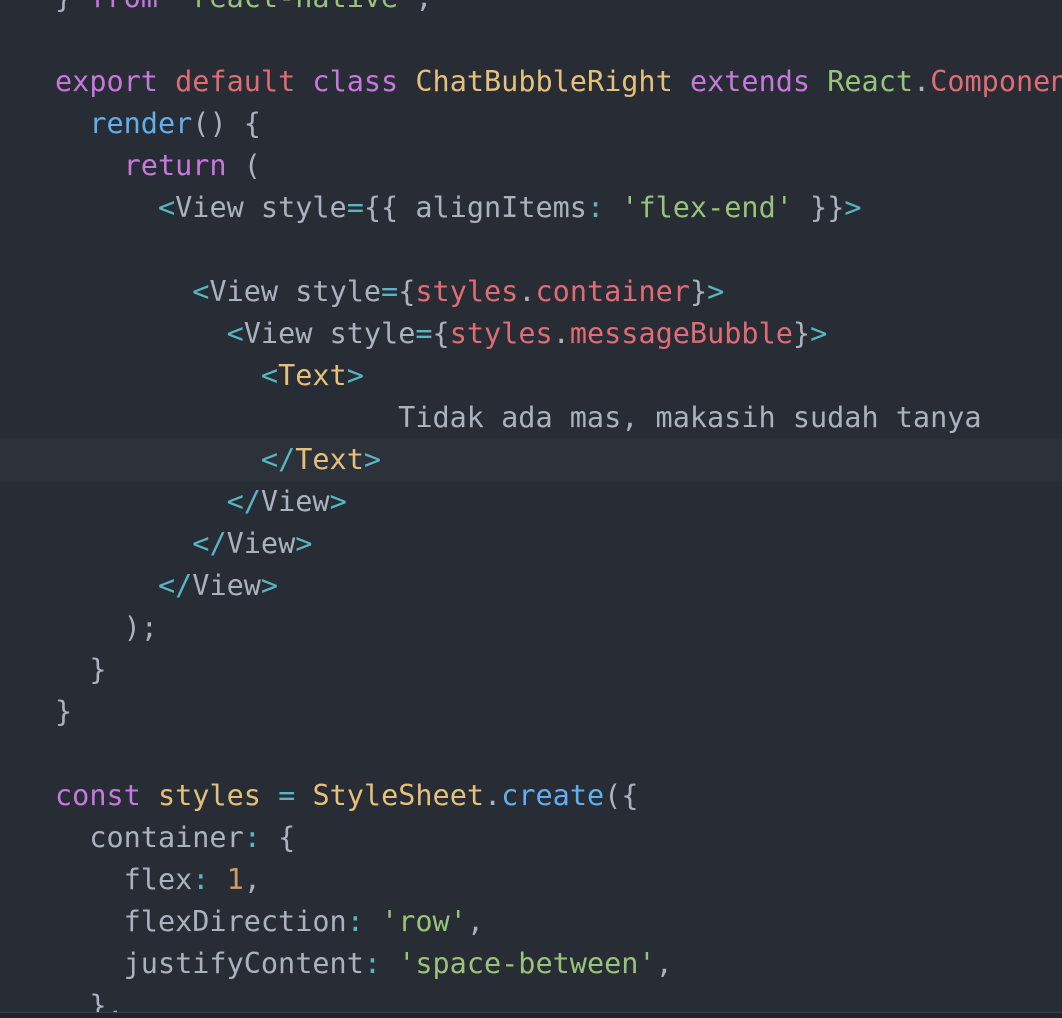  Describe the element at coordinates (996, 81) in the screenshot. I see `code-token: Component` at that location.